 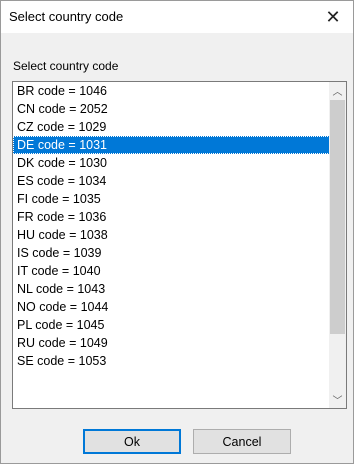 I want to click on list-item: NO code = 1044, so click(x=171, y=307).